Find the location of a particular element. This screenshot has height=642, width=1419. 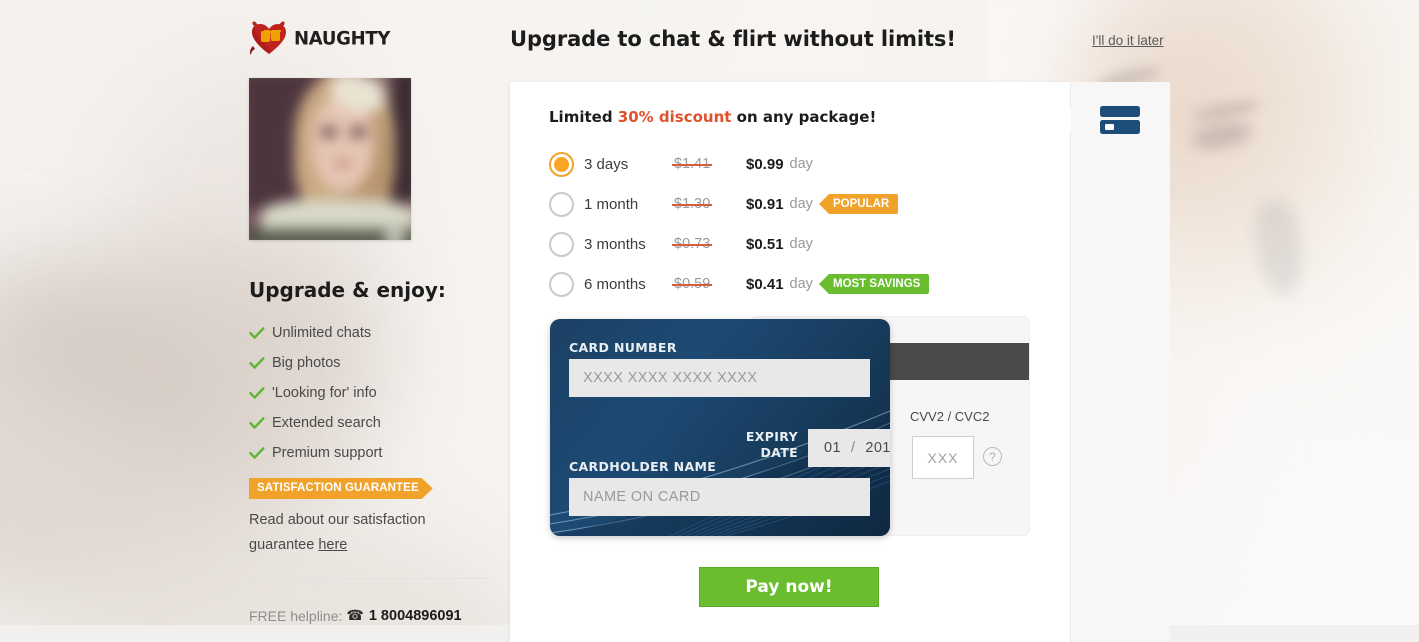

plan-new-price: $0.91 is located at coordinates (765, 204).